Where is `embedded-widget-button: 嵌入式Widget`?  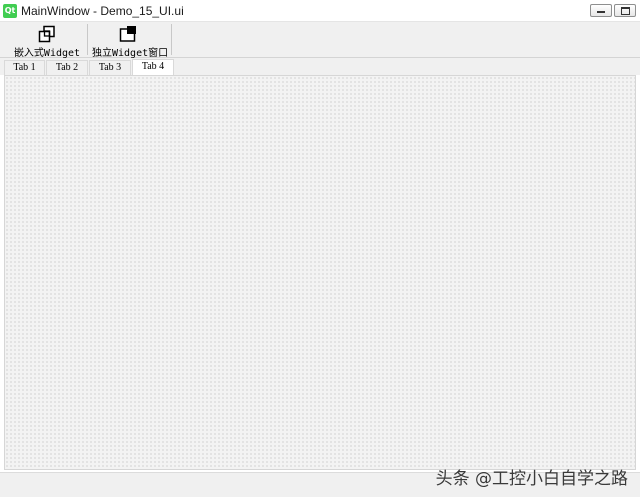
embedded-widget-button: 嵌入式Widget is located at coordinates (47, 41).